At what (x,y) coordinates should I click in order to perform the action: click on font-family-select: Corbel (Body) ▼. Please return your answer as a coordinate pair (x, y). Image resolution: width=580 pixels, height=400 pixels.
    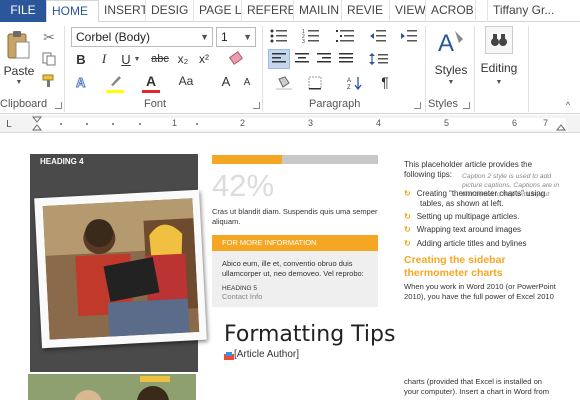
    Looking at the image, I should click on (142, 37).